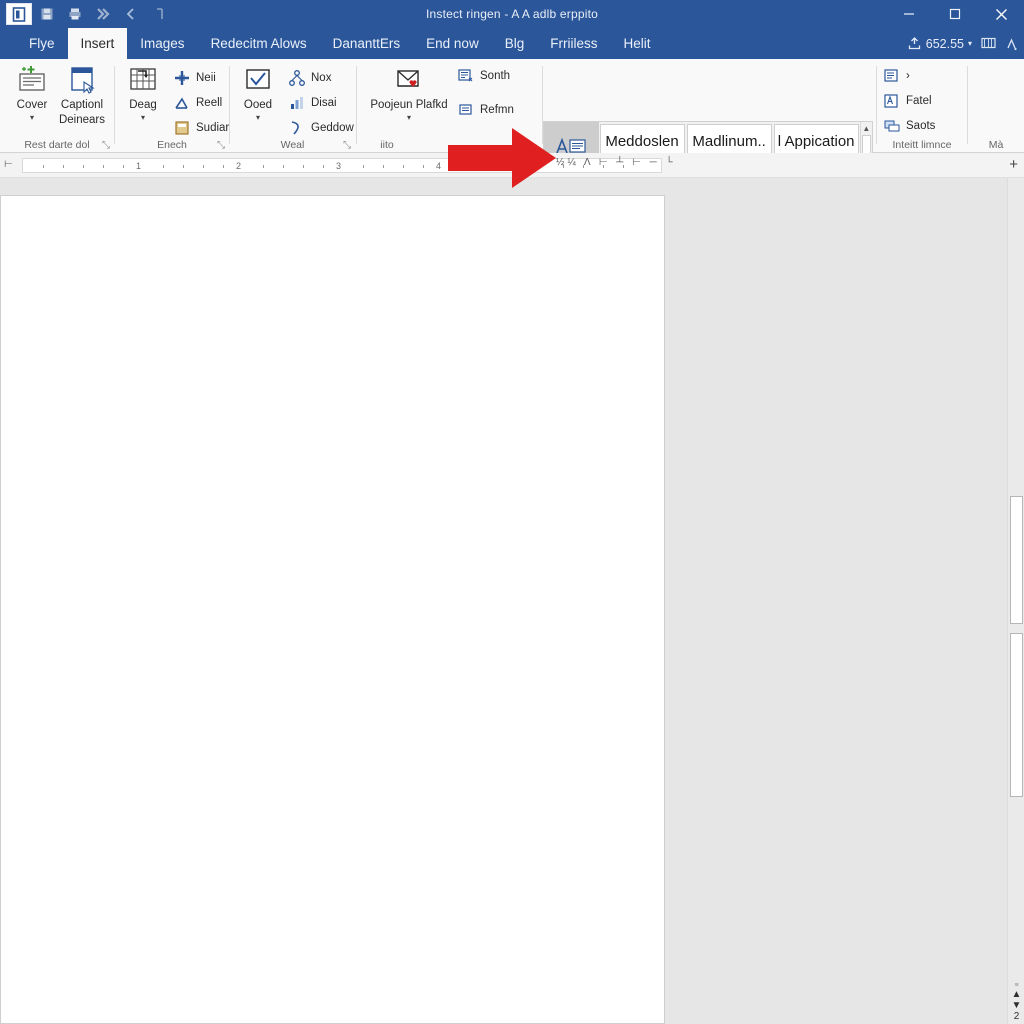  What do you see at coordinates (642, 141) in the screenshot?
I see `gallery-card-1-title: Meddoslen` at bounding box center [642, 141].